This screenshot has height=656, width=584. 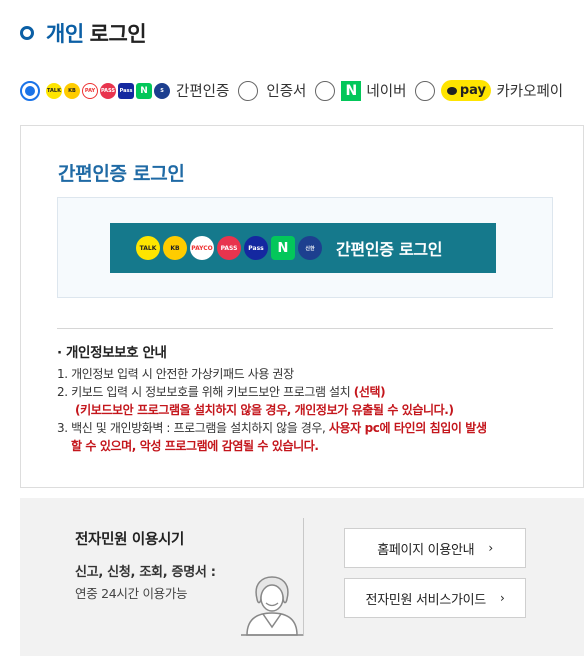 I want to click on shinhan-icon: 신한, so click(x=310, y=248).